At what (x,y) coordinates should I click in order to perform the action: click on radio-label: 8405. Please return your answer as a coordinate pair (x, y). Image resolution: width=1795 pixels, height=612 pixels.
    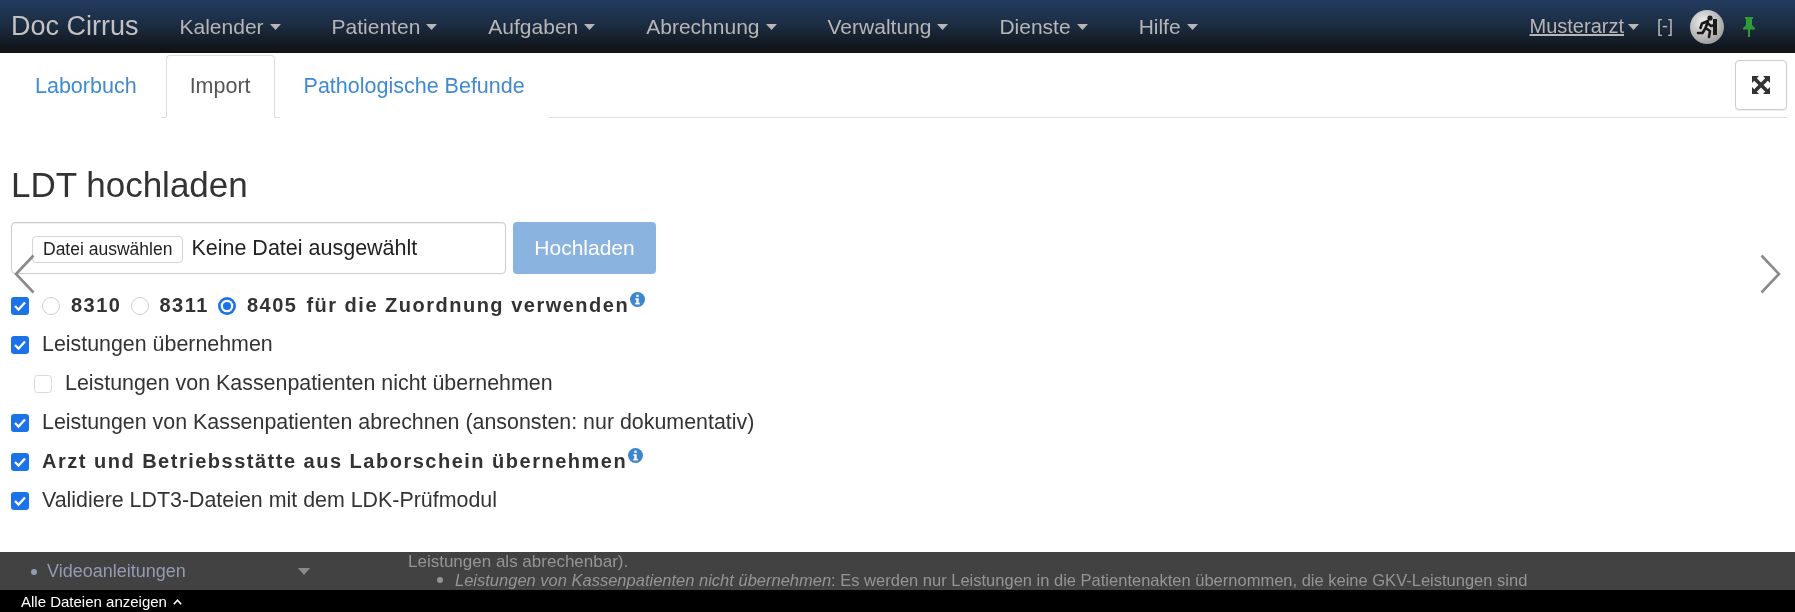
    Looking at the image, I should click on (272, 305).